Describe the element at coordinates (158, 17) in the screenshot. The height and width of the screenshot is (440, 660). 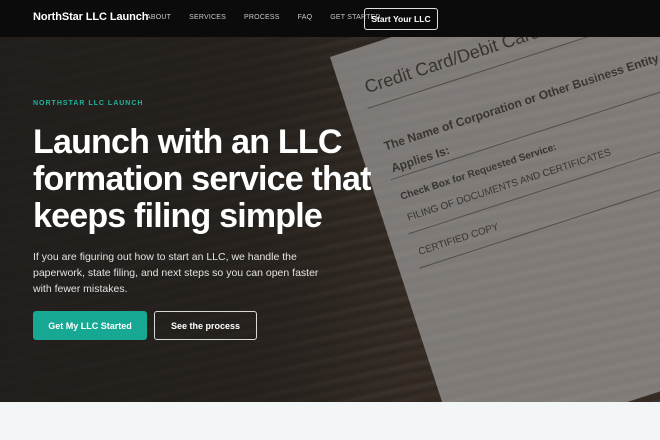
I see `nav-link-about: ABOUT` at that location.